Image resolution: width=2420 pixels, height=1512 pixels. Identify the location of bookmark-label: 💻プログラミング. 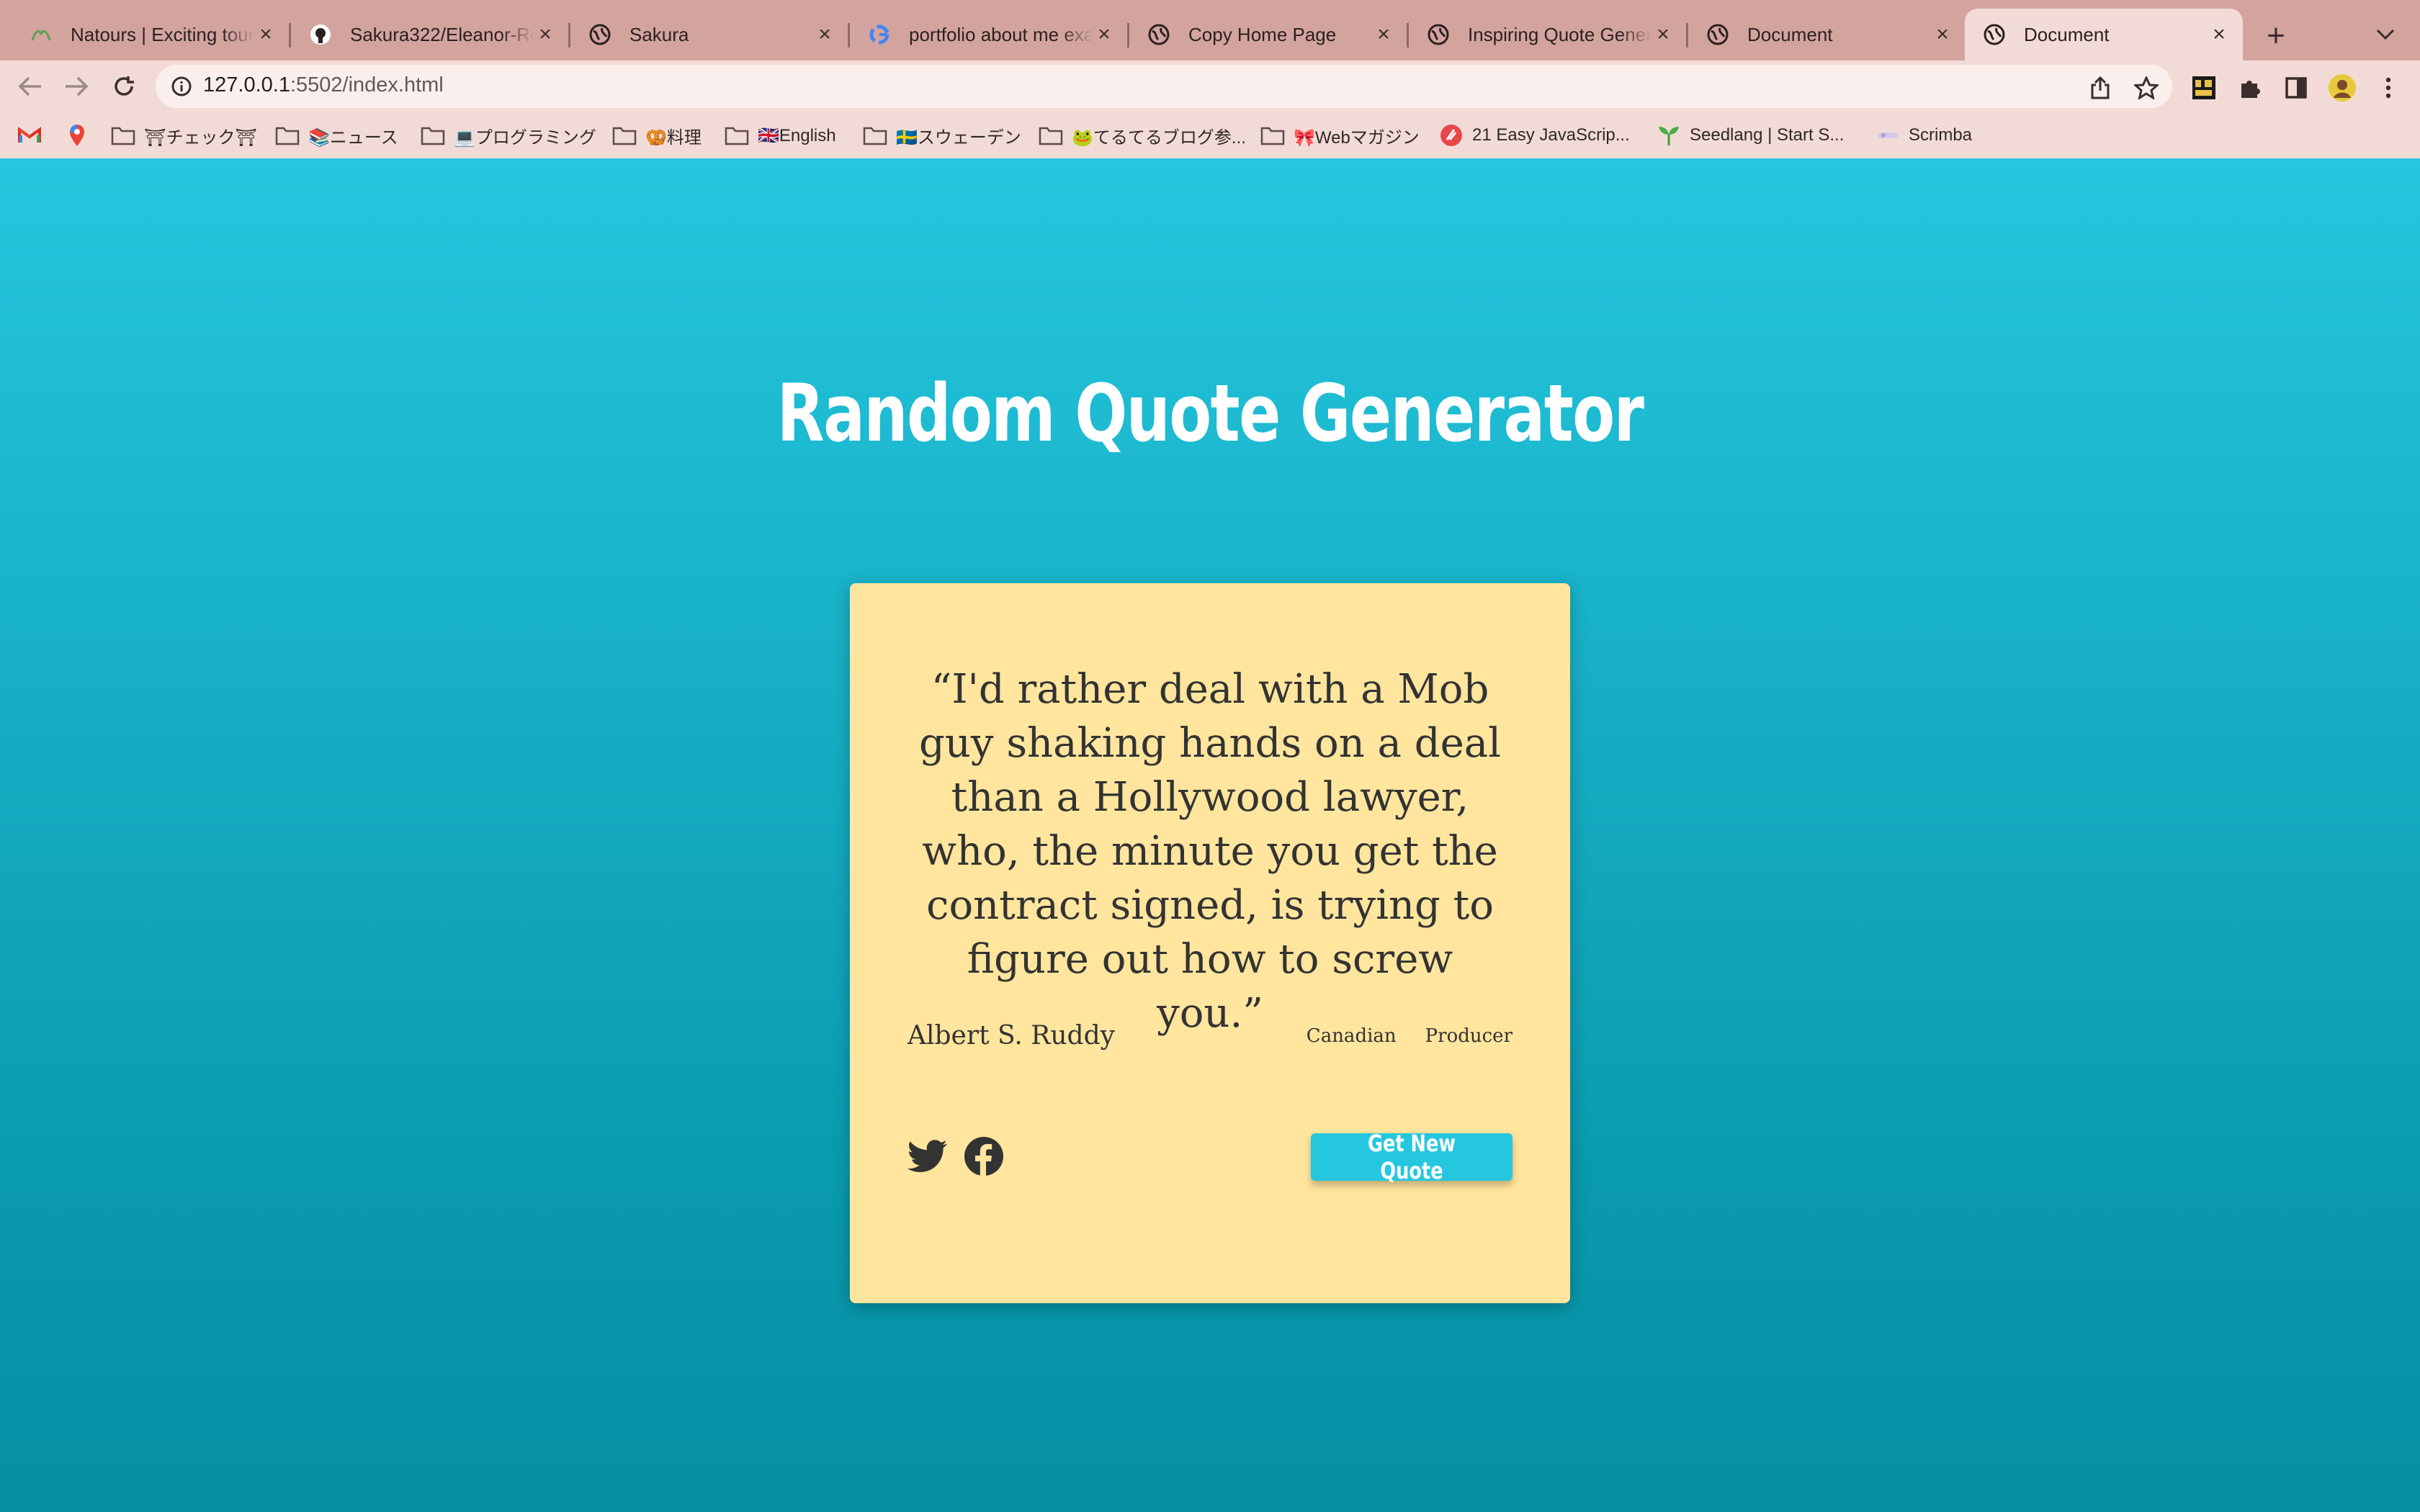
(525, 137).